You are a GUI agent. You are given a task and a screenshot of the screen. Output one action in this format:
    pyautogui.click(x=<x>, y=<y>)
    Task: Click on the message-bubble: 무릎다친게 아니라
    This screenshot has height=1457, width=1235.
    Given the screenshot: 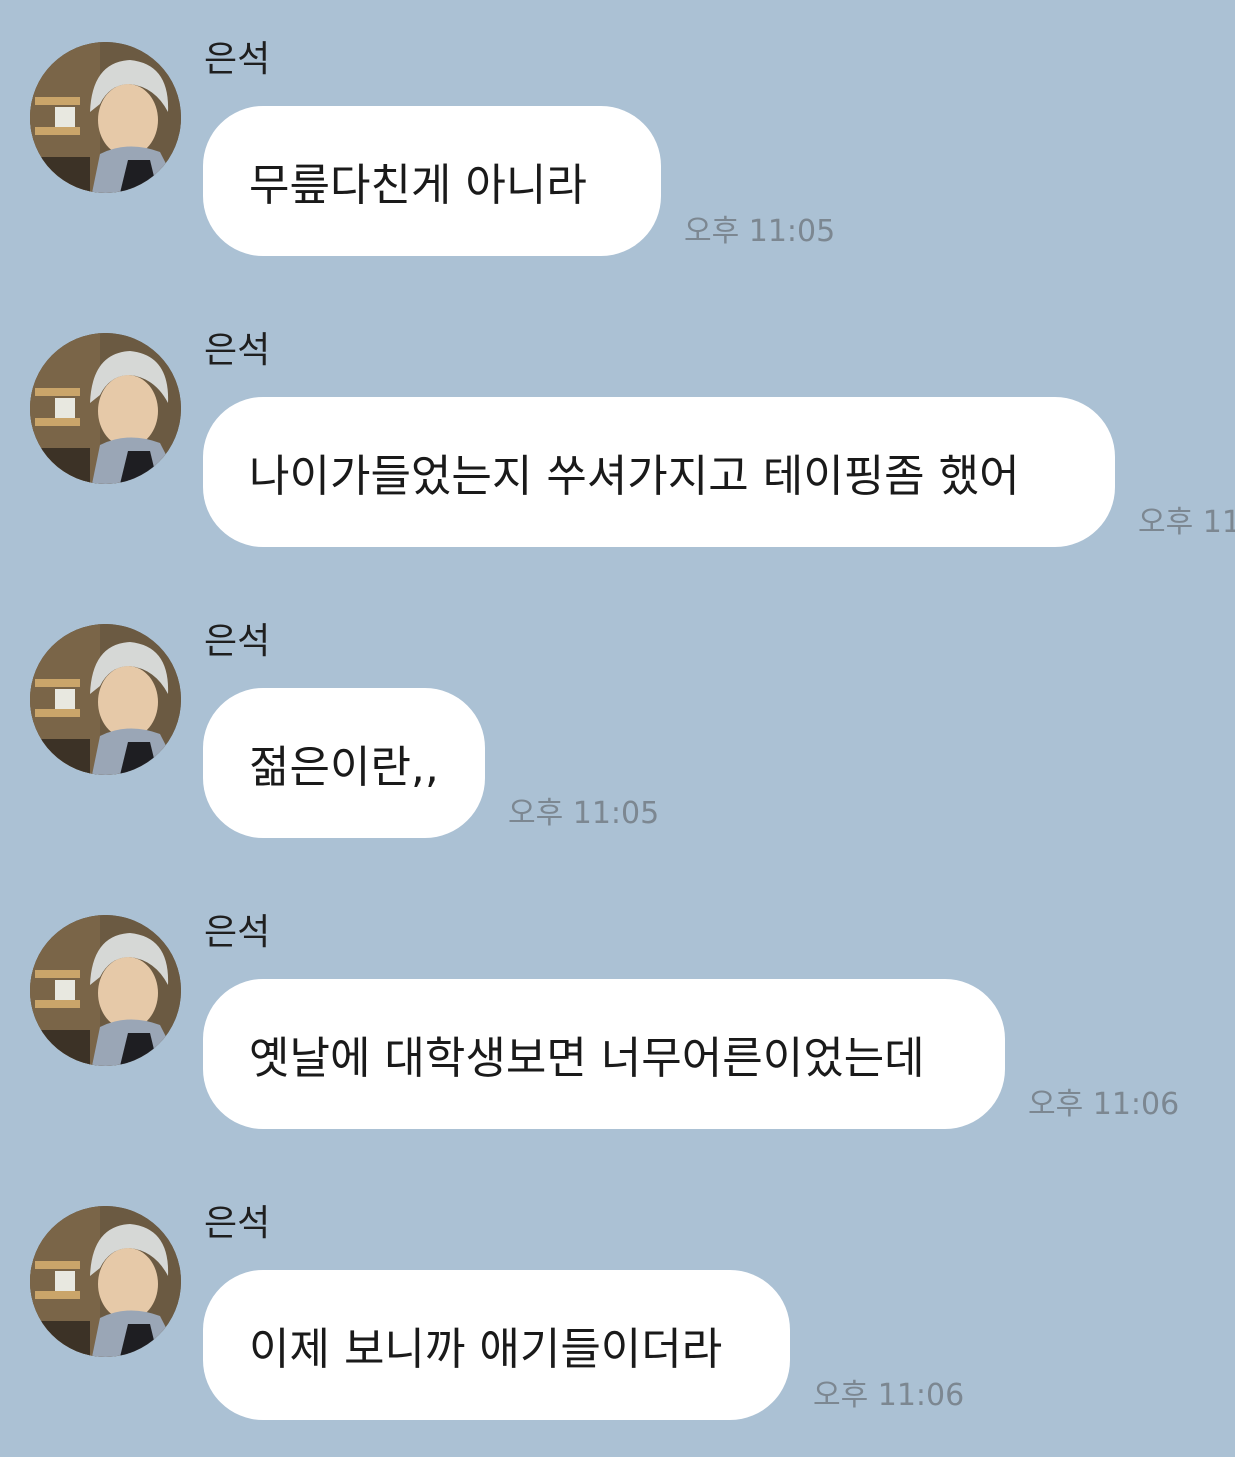 What is the action you would take?
    pyautogui.click(x=432, y=181)
    